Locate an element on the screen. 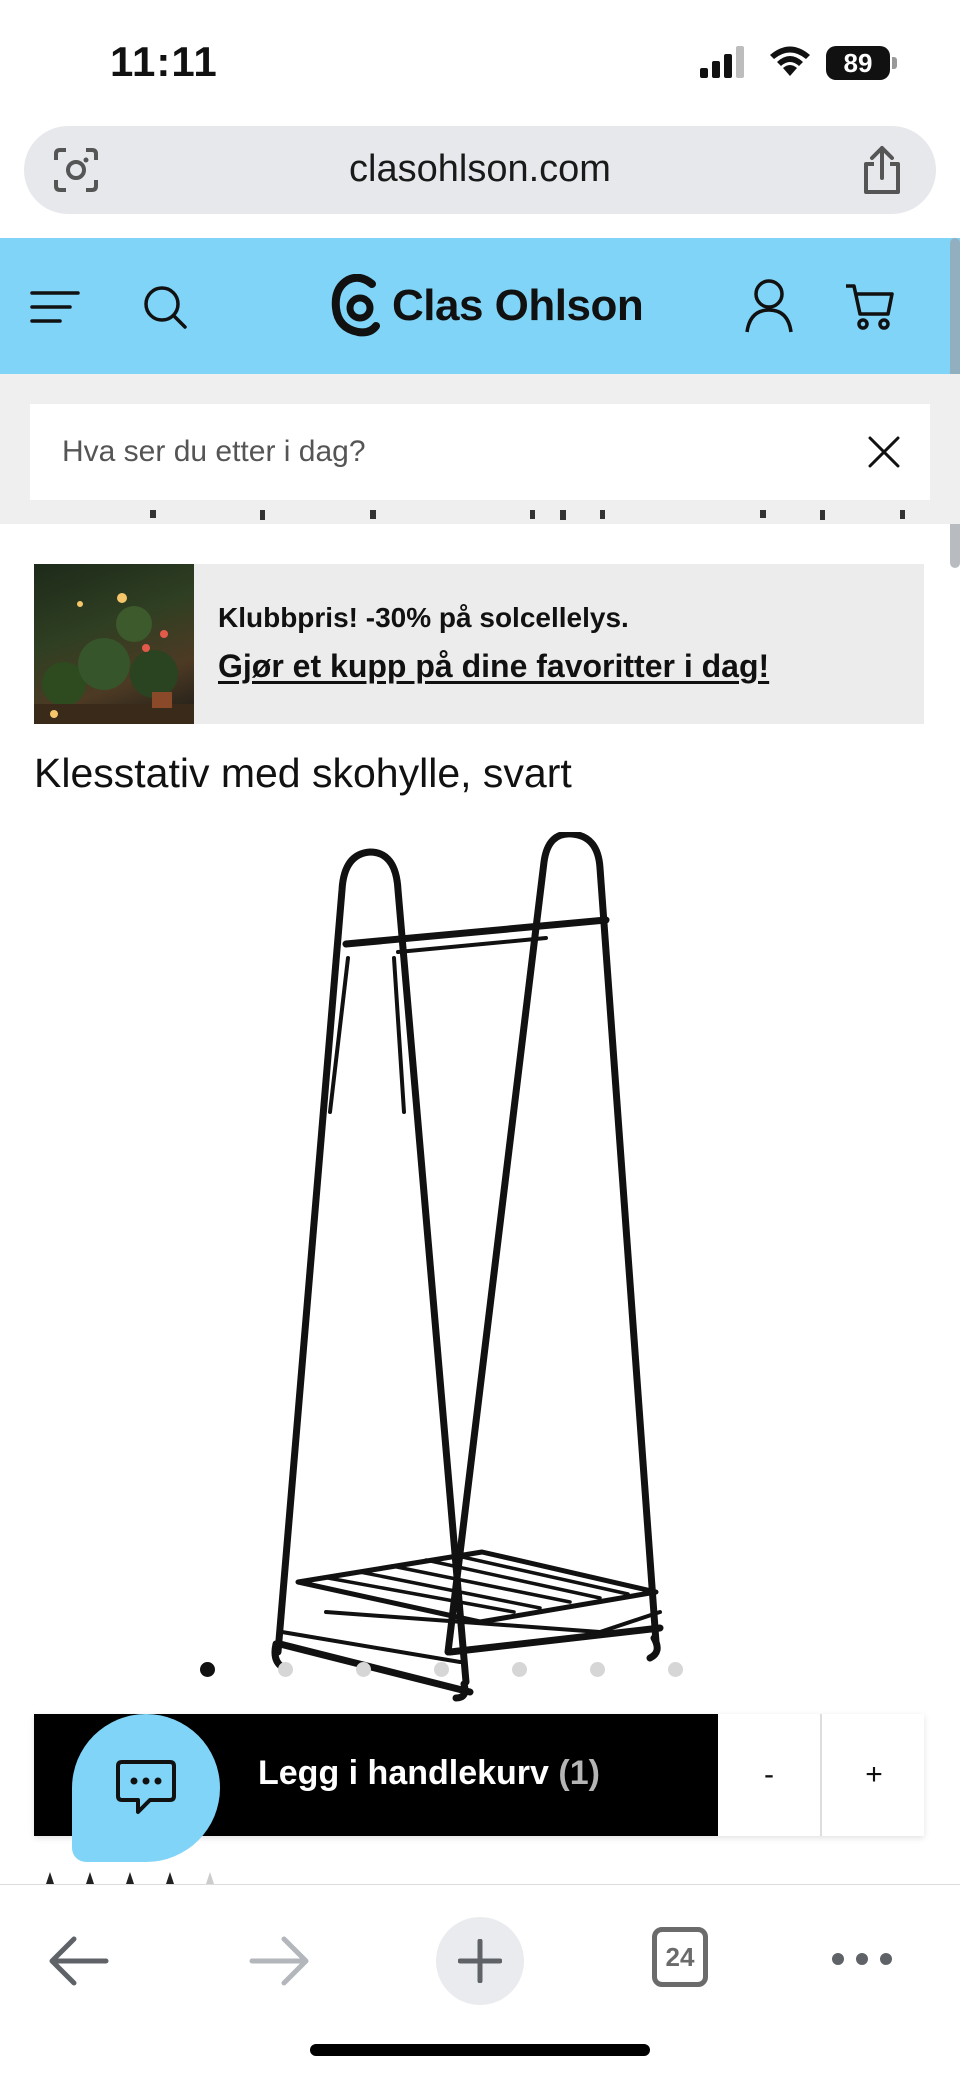  logo-mark-icon is located at coordinates (355, 305).